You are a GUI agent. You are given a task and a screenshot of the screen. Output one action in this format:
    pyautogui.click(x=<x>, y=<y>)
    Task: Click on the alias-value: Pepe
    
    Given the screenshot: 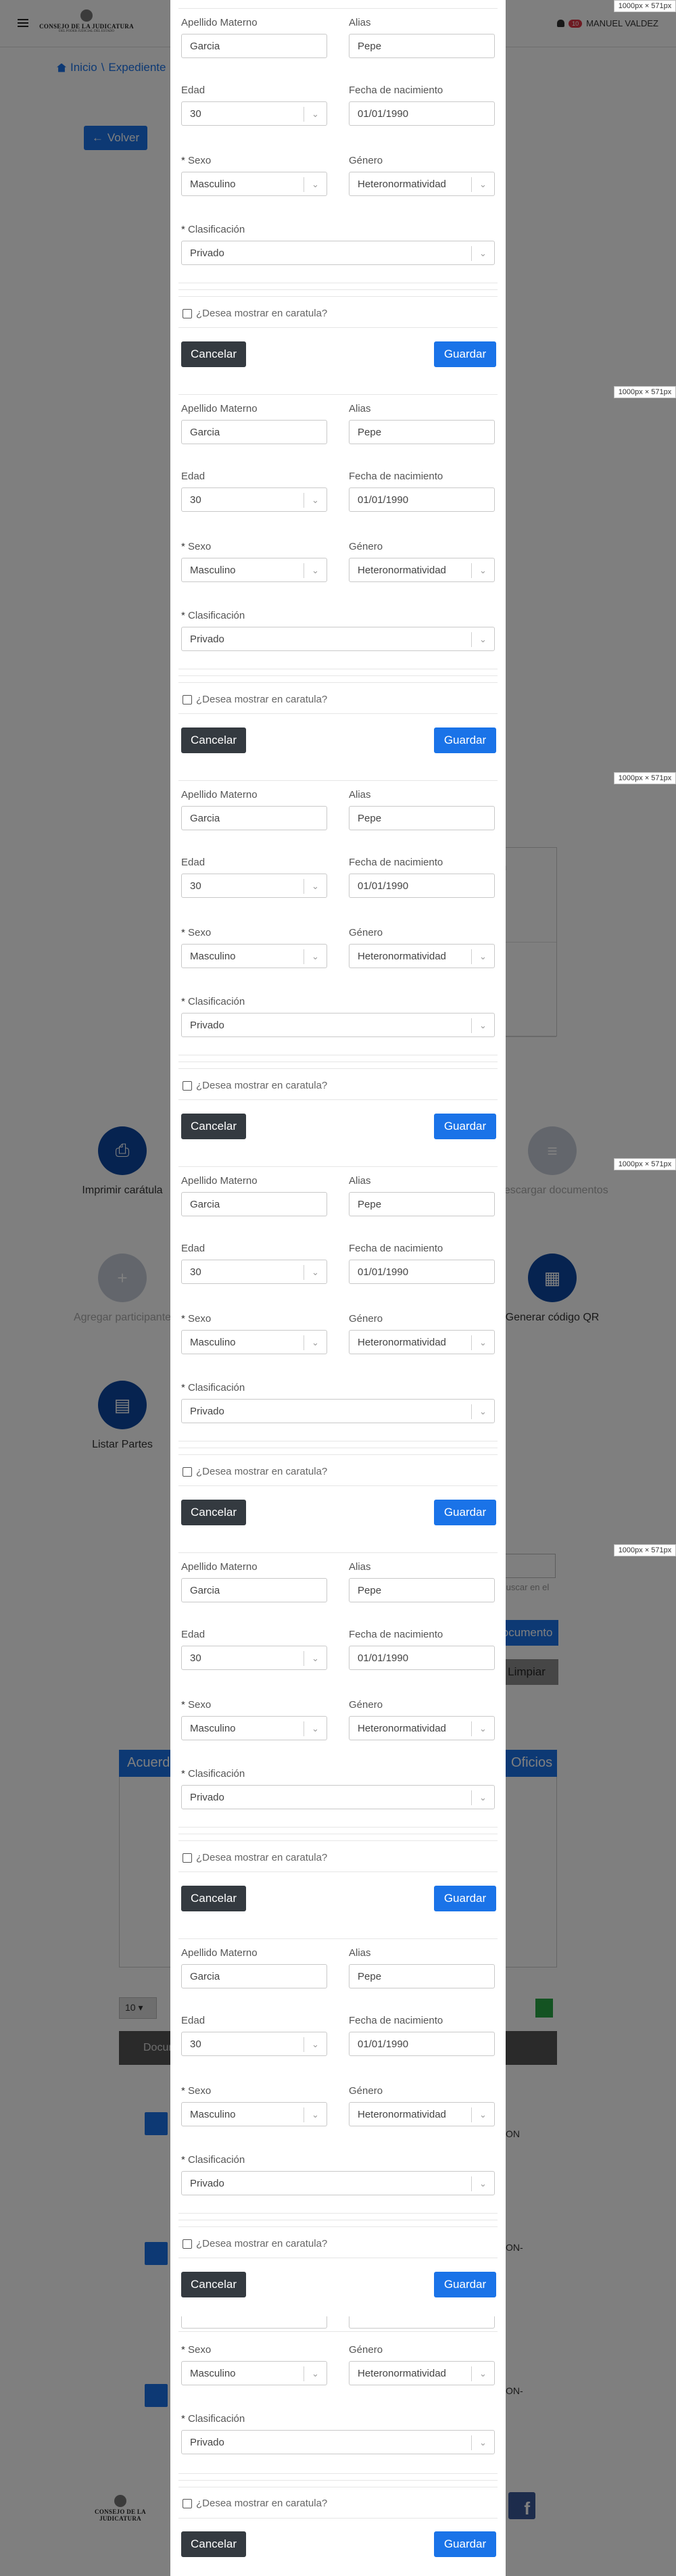 What is the action you would take?
    pyautogui.click(x=370, y=818)
    